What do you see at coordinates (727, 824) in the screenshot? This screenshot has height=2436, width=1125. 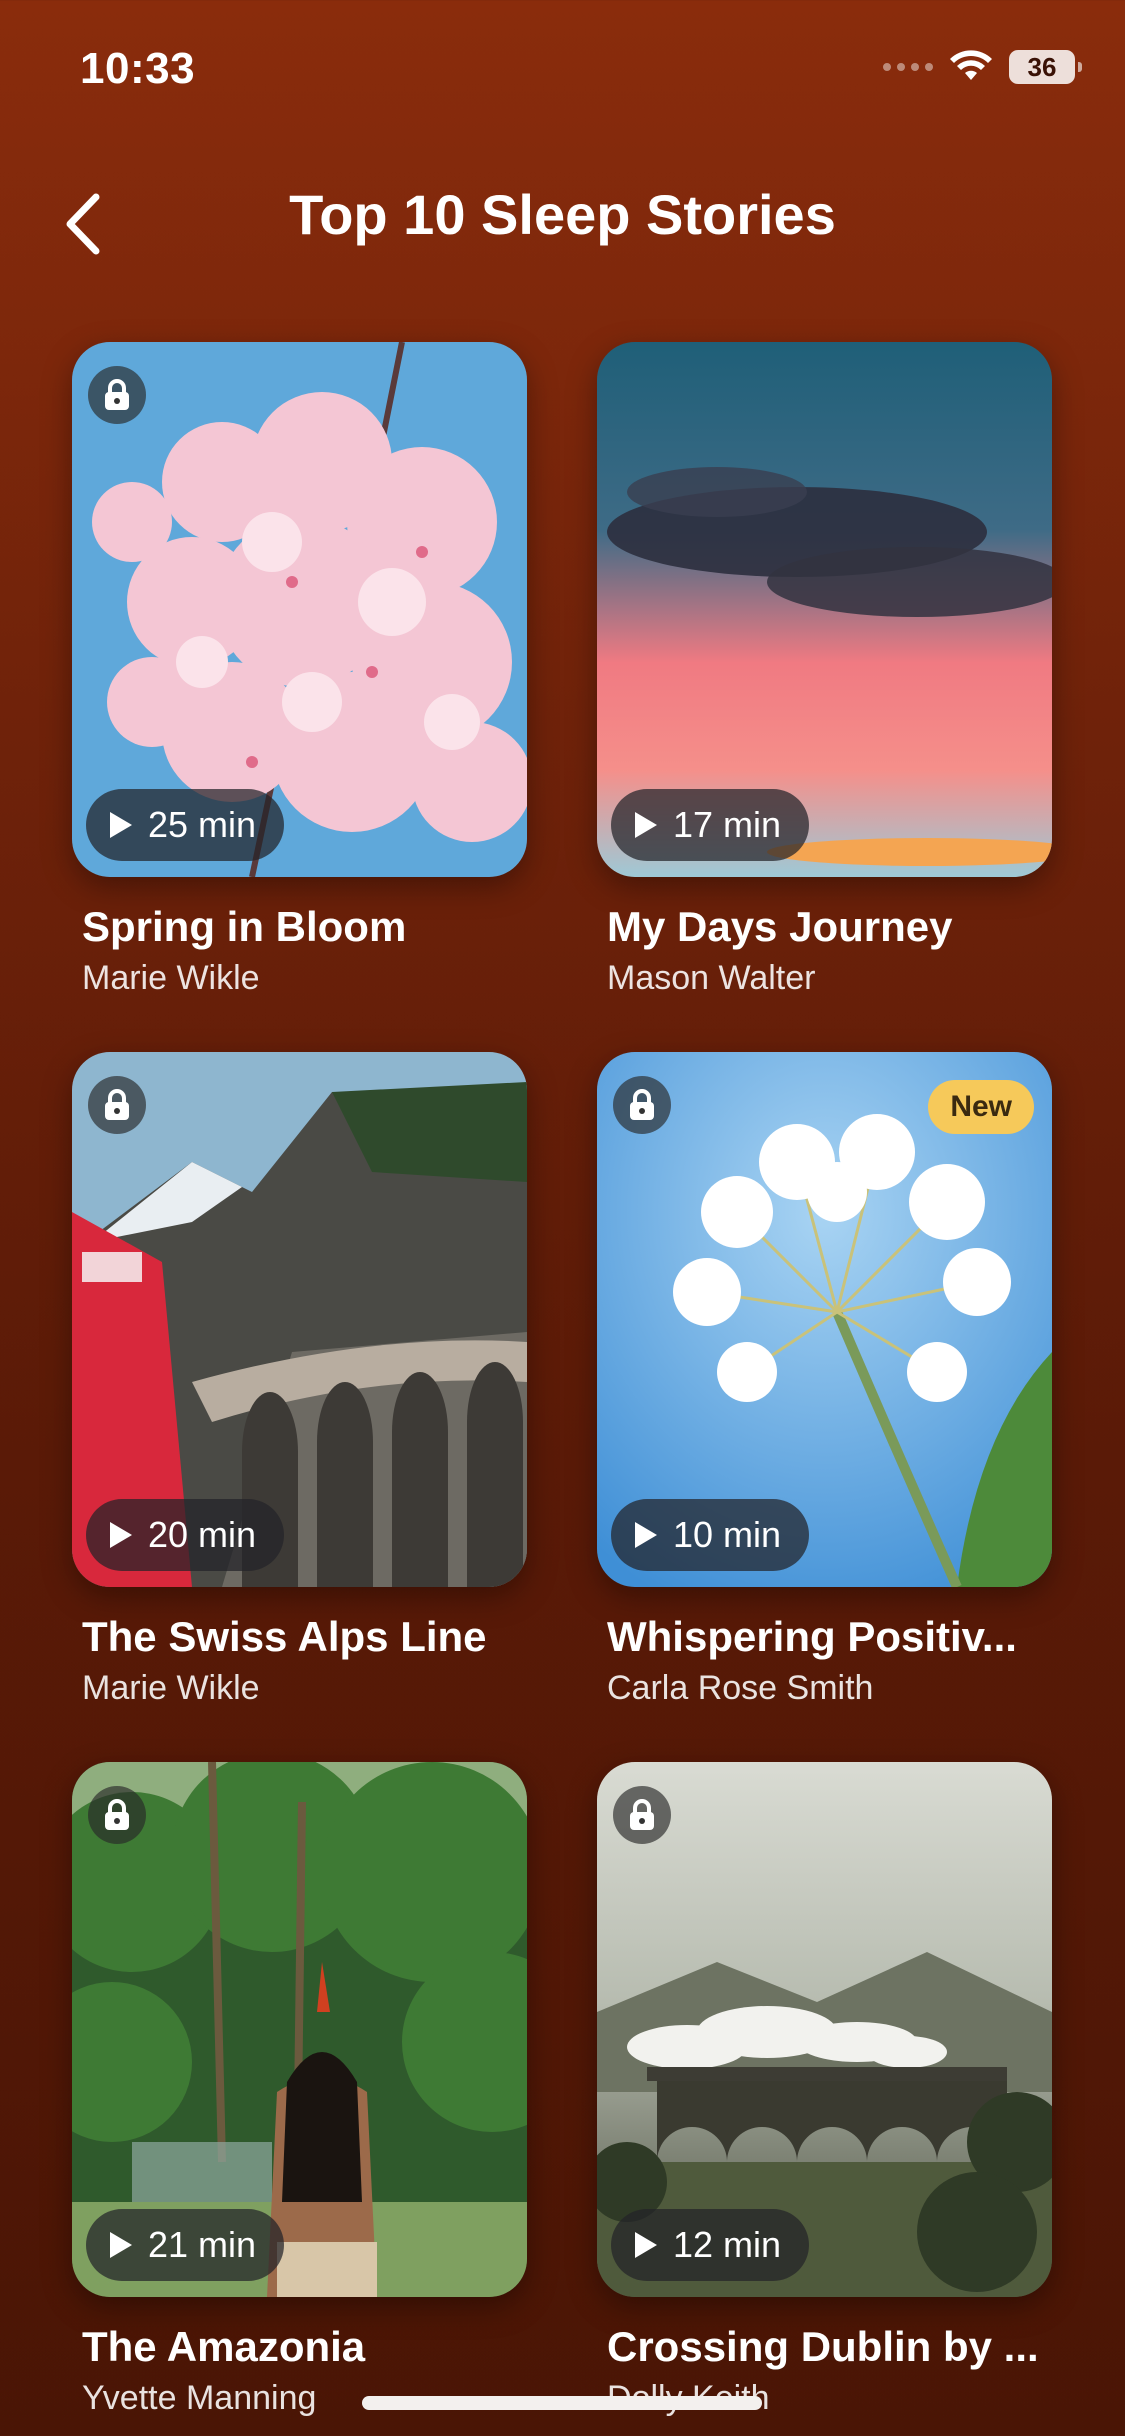 I see `duration-label: 17 min` at bounding box center [727, 824].